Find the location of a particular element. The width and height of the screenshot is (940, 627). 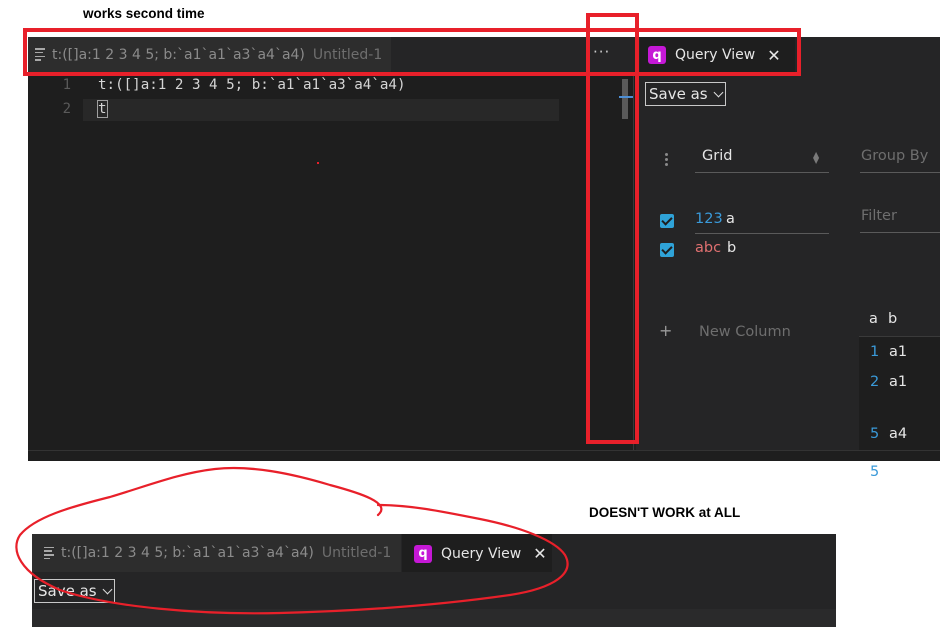

grid-last-row: 5 is located at coordinates (899, 416).